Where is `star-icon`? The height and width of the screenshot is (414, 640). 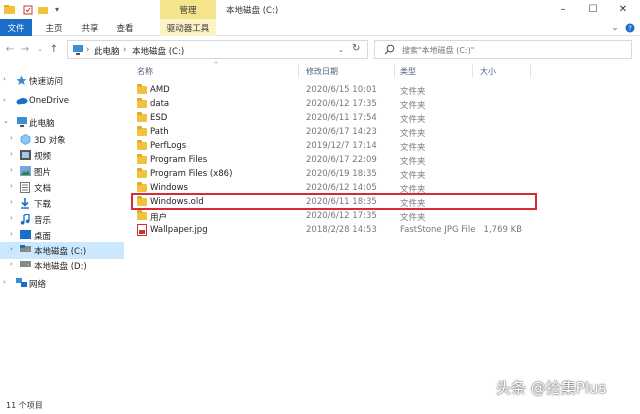
star-icon is located at coordinates (22, 80).